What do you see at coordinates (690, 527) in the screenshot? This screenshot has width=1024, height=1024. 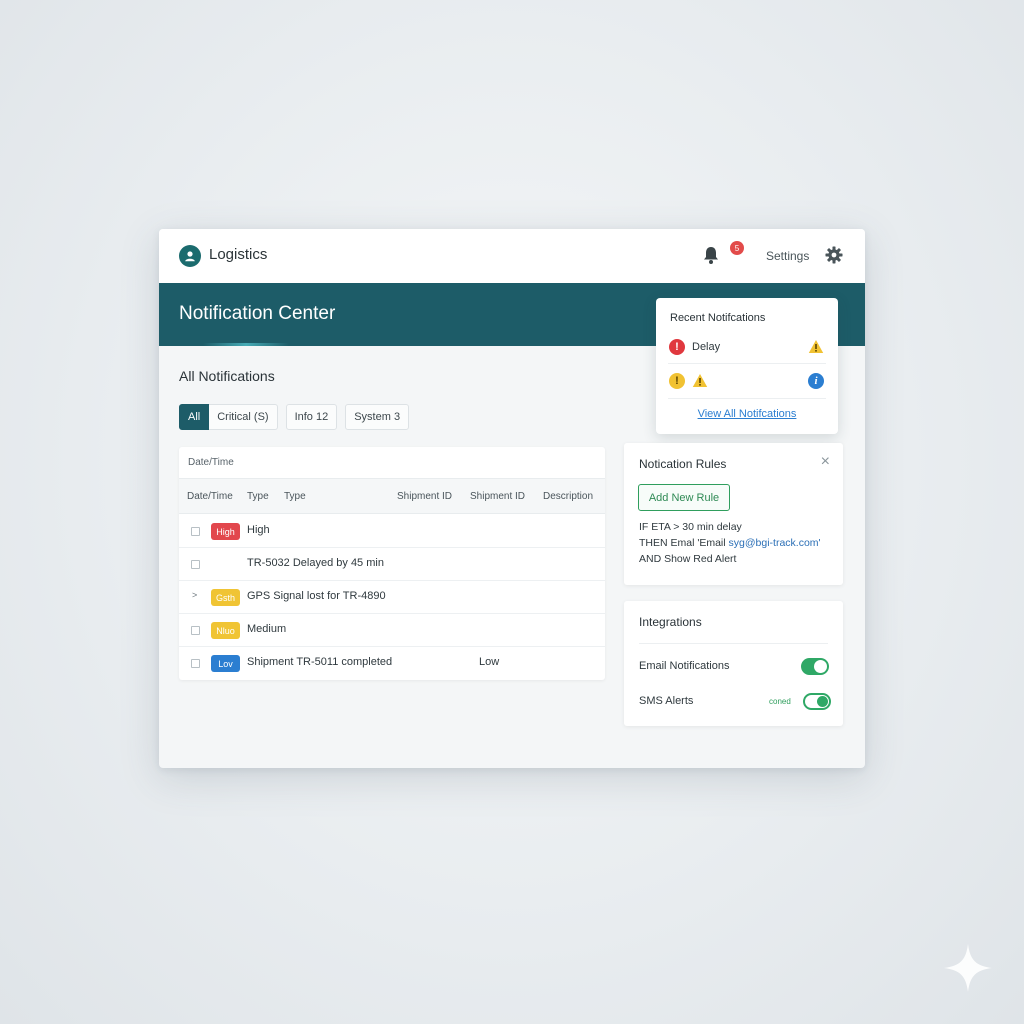 I see `rule-condition: IF ETA > 30 min delay` at bounding box center [690, 527].